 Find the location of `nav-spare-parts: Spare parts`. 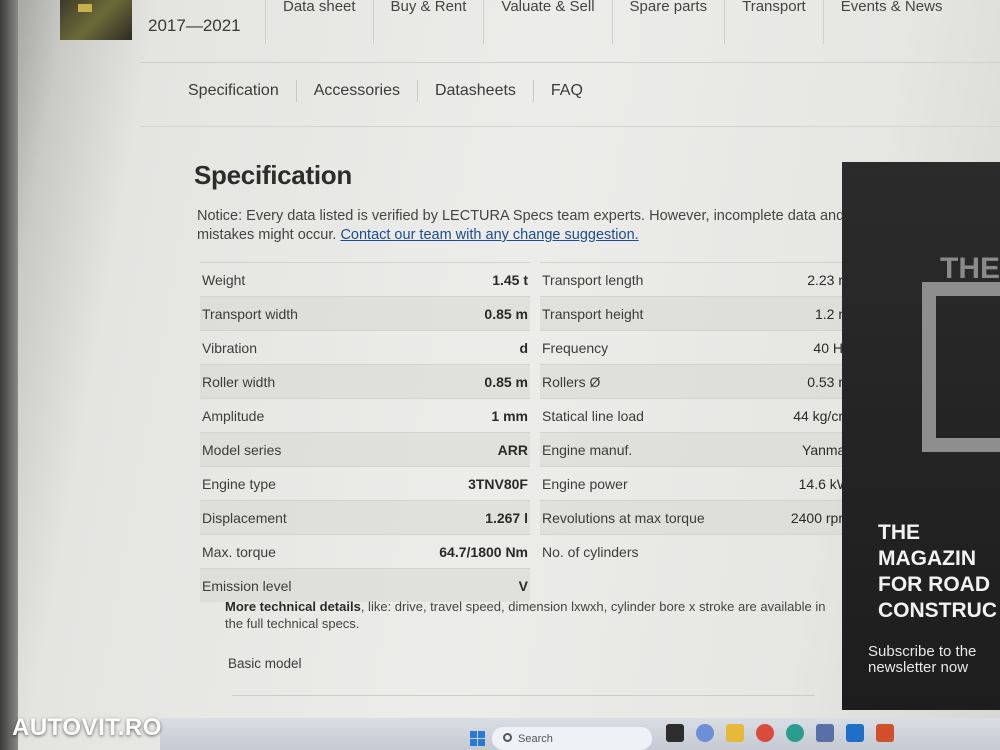

nav-spare-parts: Spare parts is located at coordinates (668, 22).